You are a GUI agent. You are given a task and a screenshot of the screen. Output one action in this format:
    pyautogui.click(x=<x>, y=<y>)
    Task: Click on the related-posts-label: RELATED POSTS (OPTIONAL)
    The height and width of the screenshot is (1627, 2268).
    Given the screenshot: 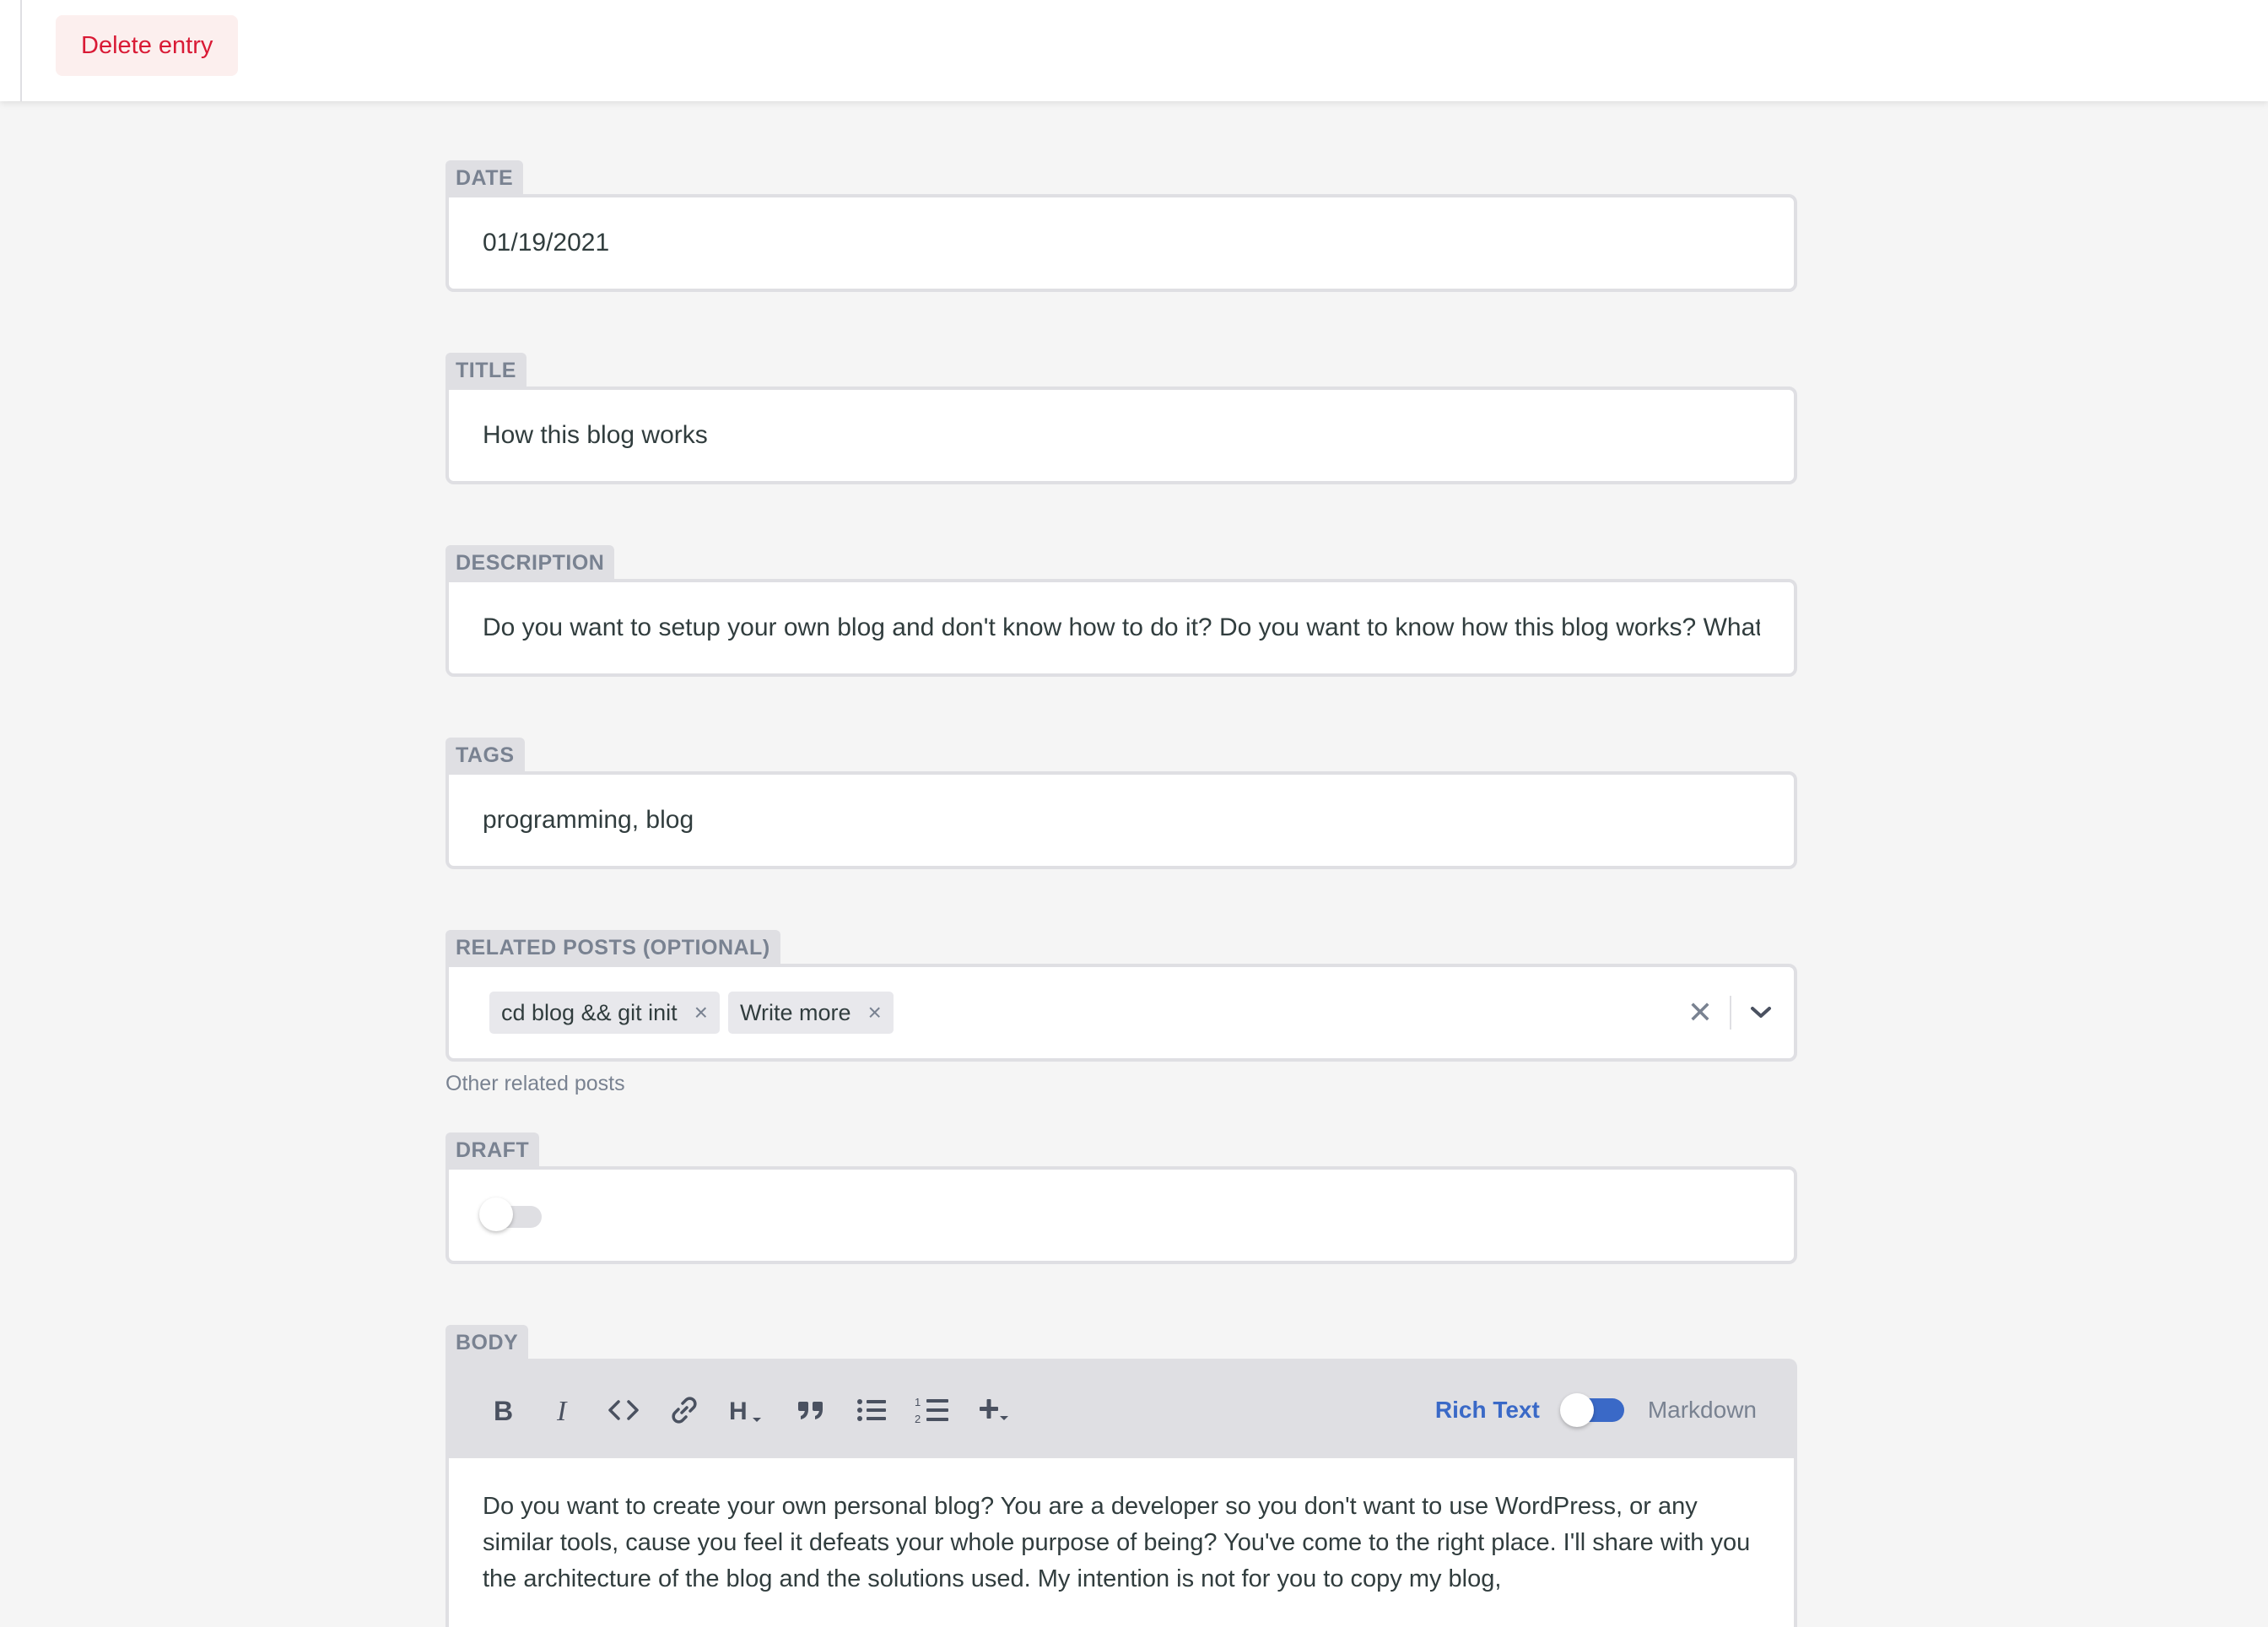 What is the action you would take?
    pyautogui.click(x=613, y=947)
    